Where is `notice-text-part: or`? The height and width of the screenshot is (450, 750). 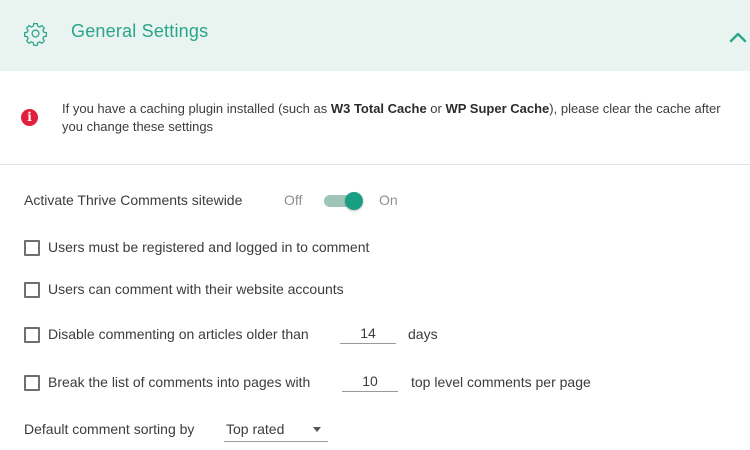 notice-text-part: or is located at coordinates (436, 108).